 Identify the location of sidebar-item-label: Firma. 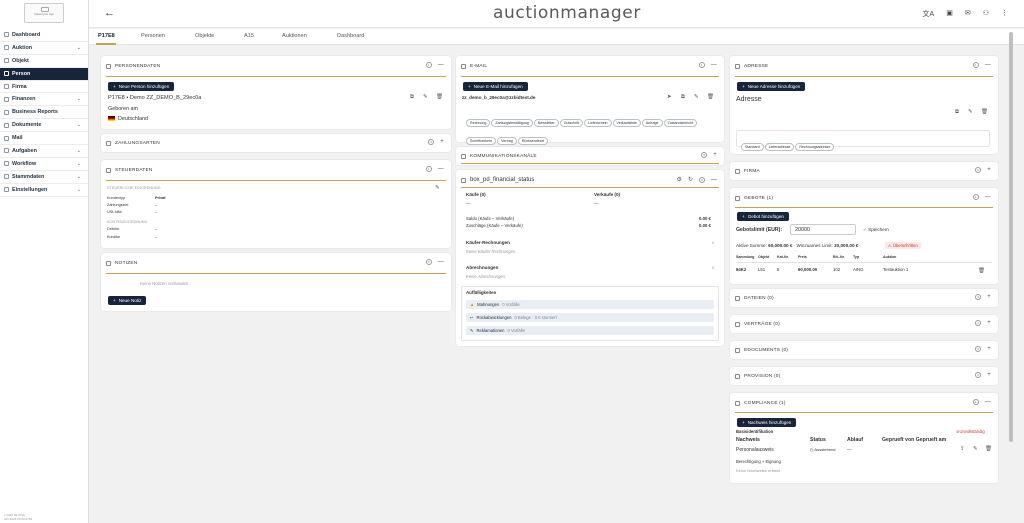
(19, 86).